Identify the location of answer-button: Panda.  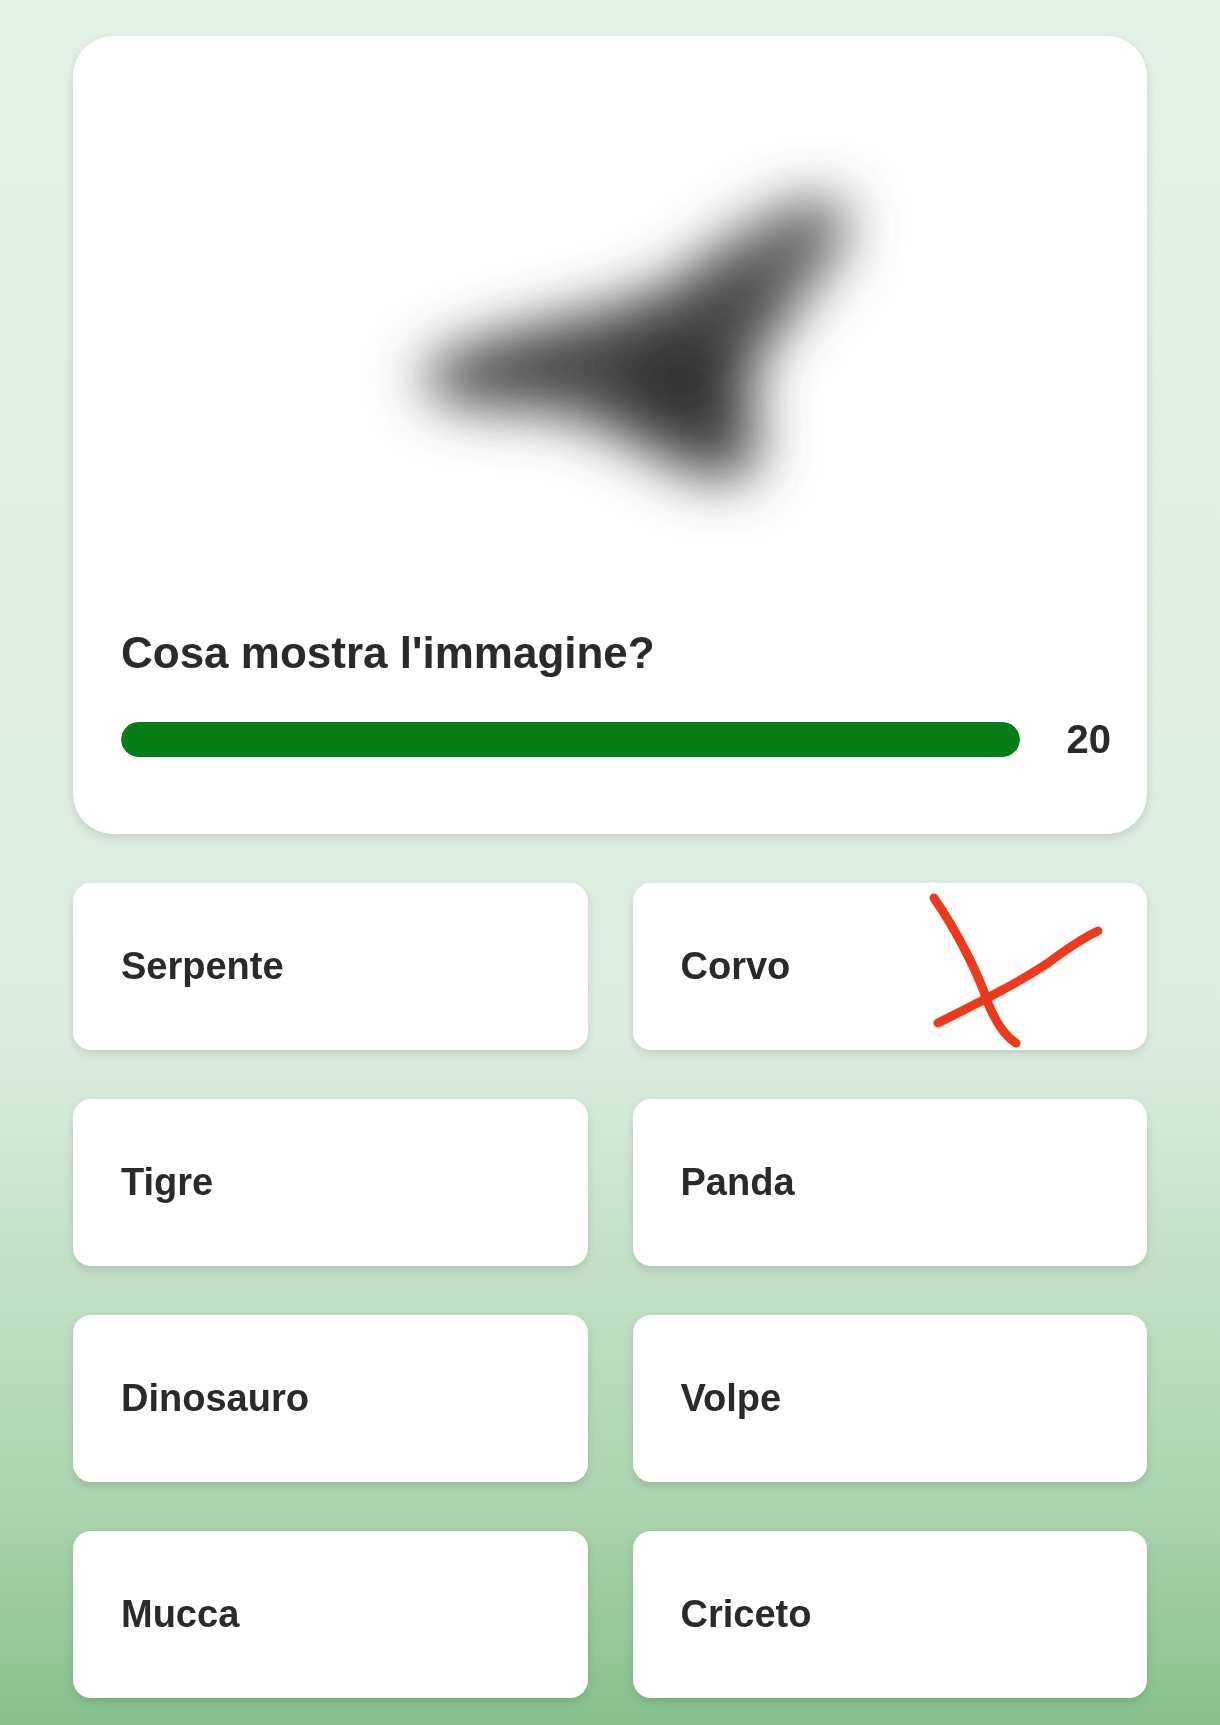
(889, 1182).